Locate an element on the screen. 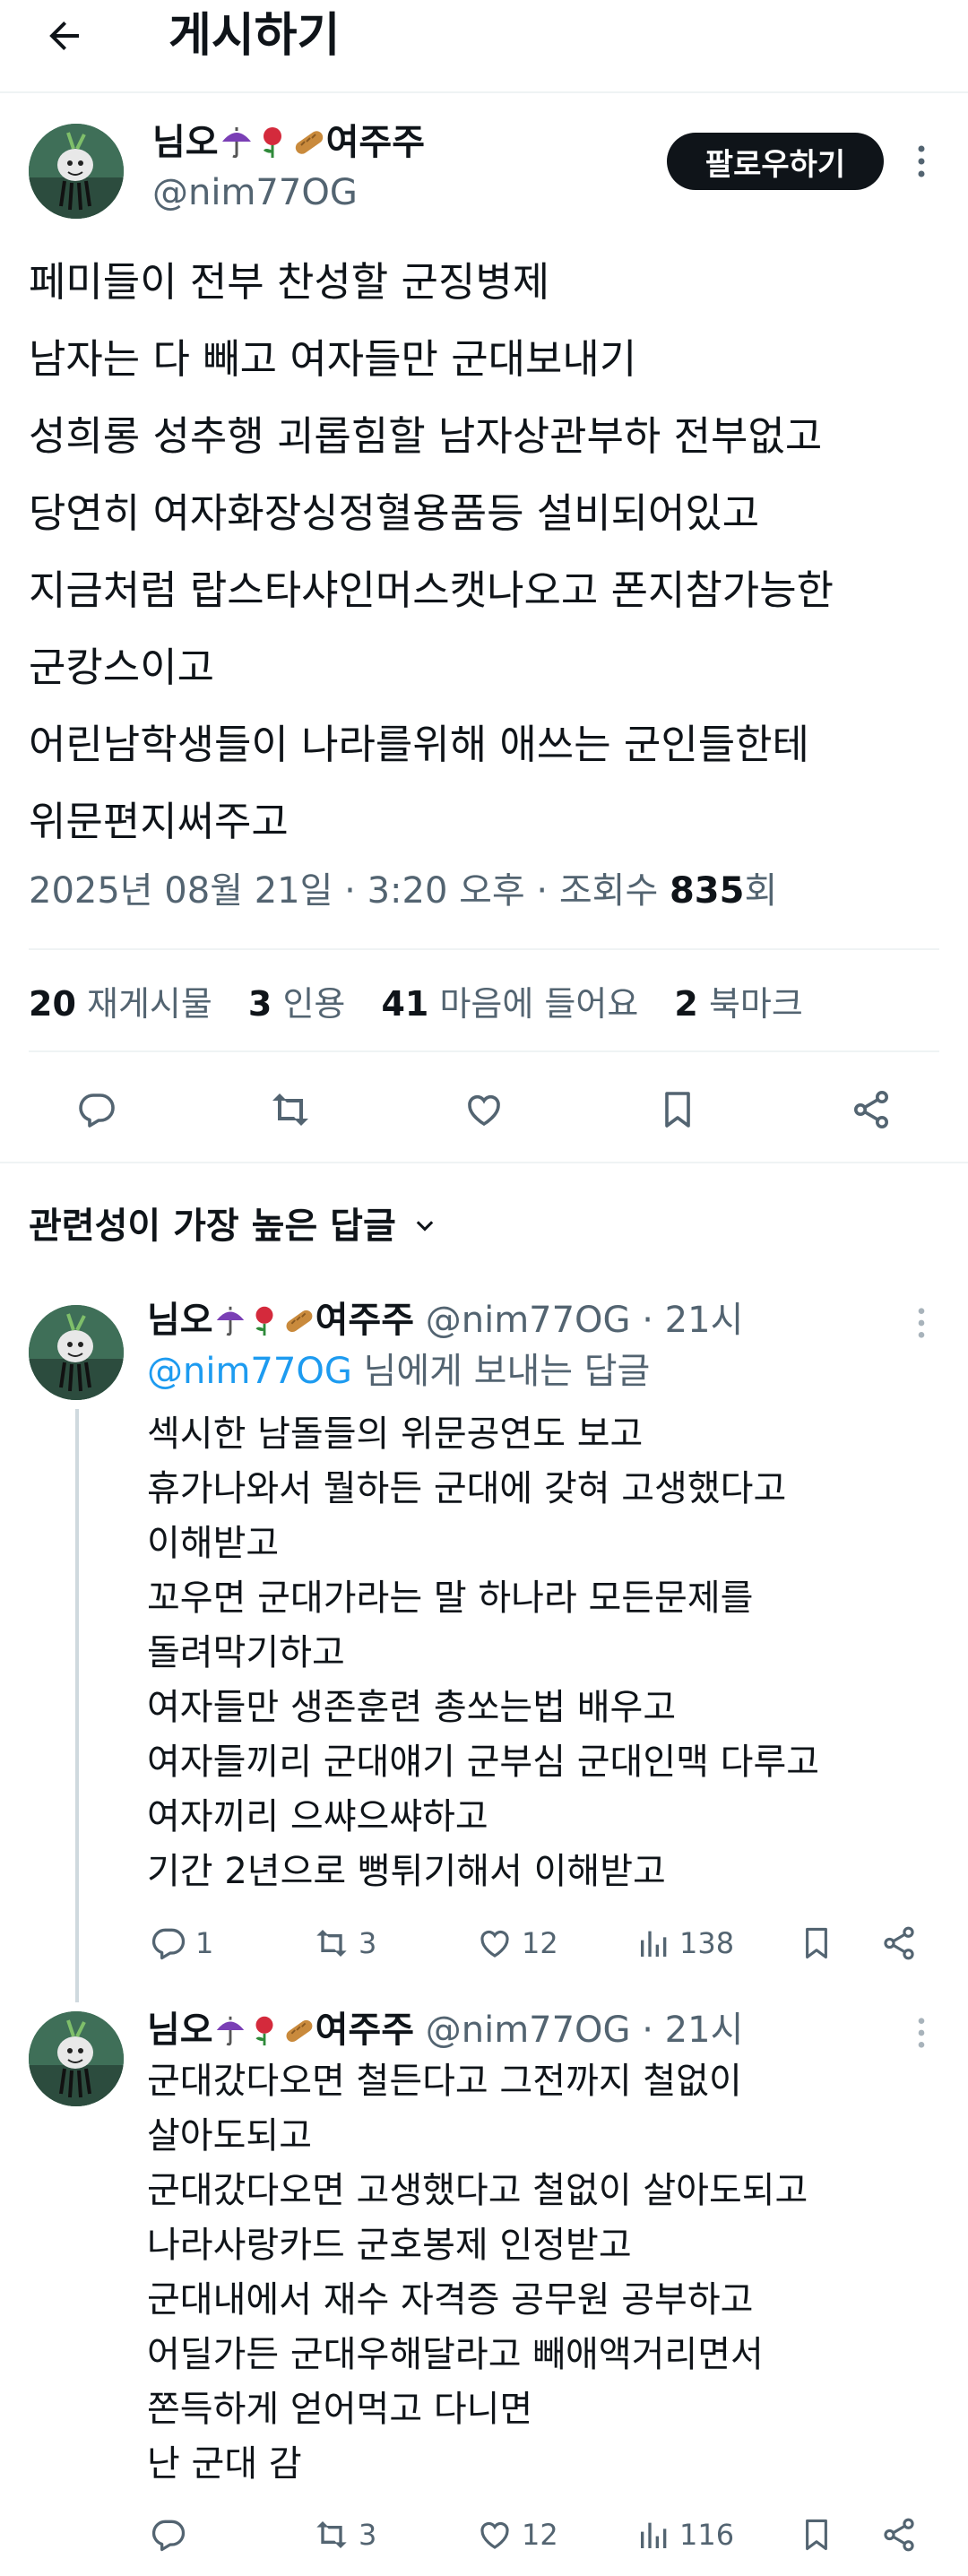 Image resolution: width=968 pixels, height=2576 pixels. reply-button is located at coordinates (172, 2535).